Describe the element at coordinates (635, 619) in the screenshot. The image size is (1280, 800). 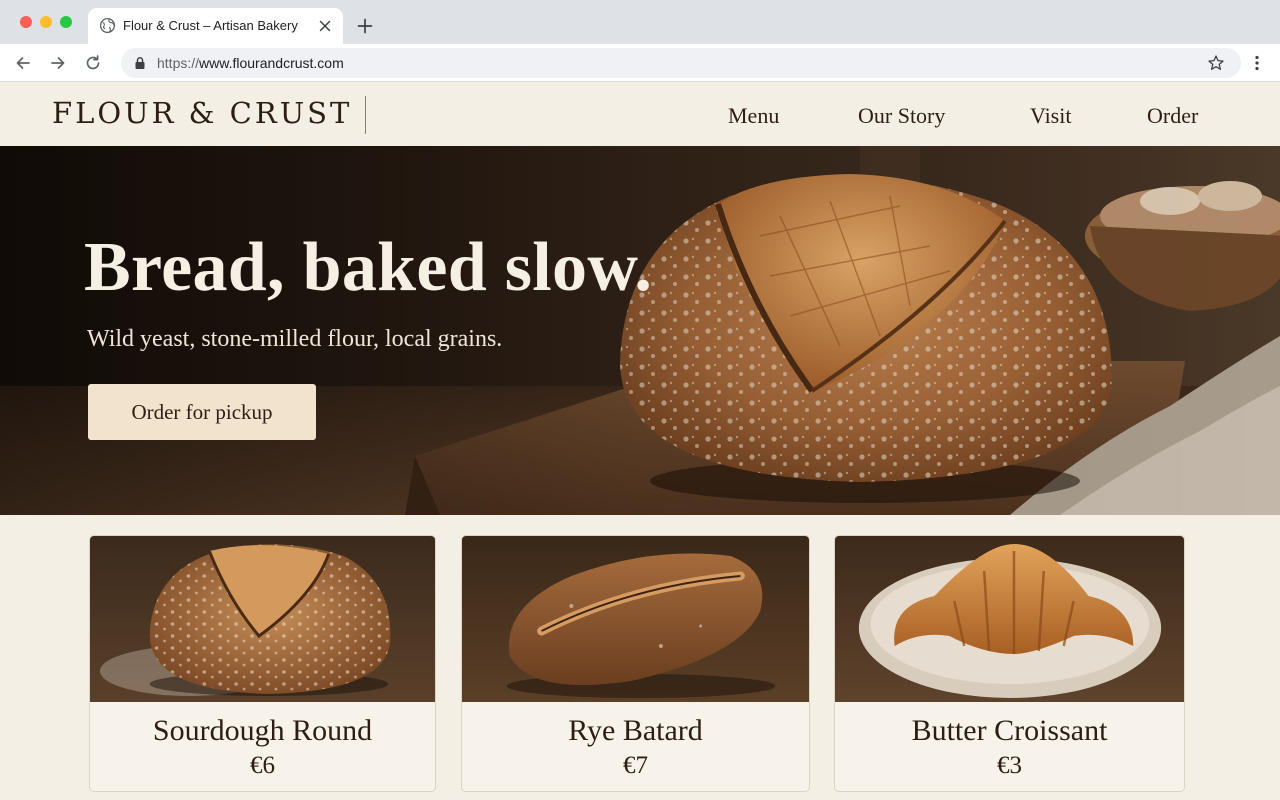
I see `product-image-rye-batard` at that location.